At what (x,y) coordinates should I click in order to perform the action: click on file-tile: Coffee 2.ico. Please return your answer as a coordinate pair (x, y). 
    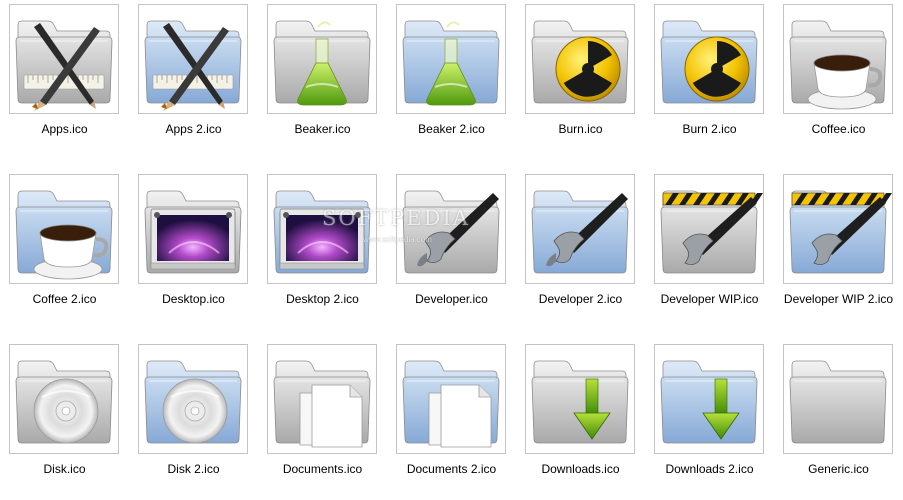
    Looking at the image, I should click on (64, 250).